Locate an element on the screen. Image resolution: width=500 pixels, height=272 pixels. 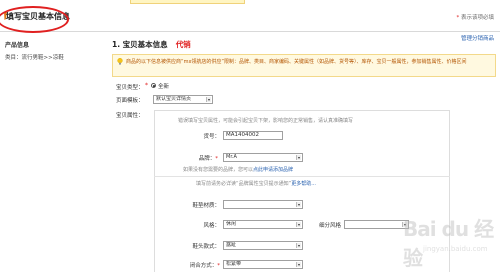
item-type-radio-label: 全新 is located at coordinates (164, 87).